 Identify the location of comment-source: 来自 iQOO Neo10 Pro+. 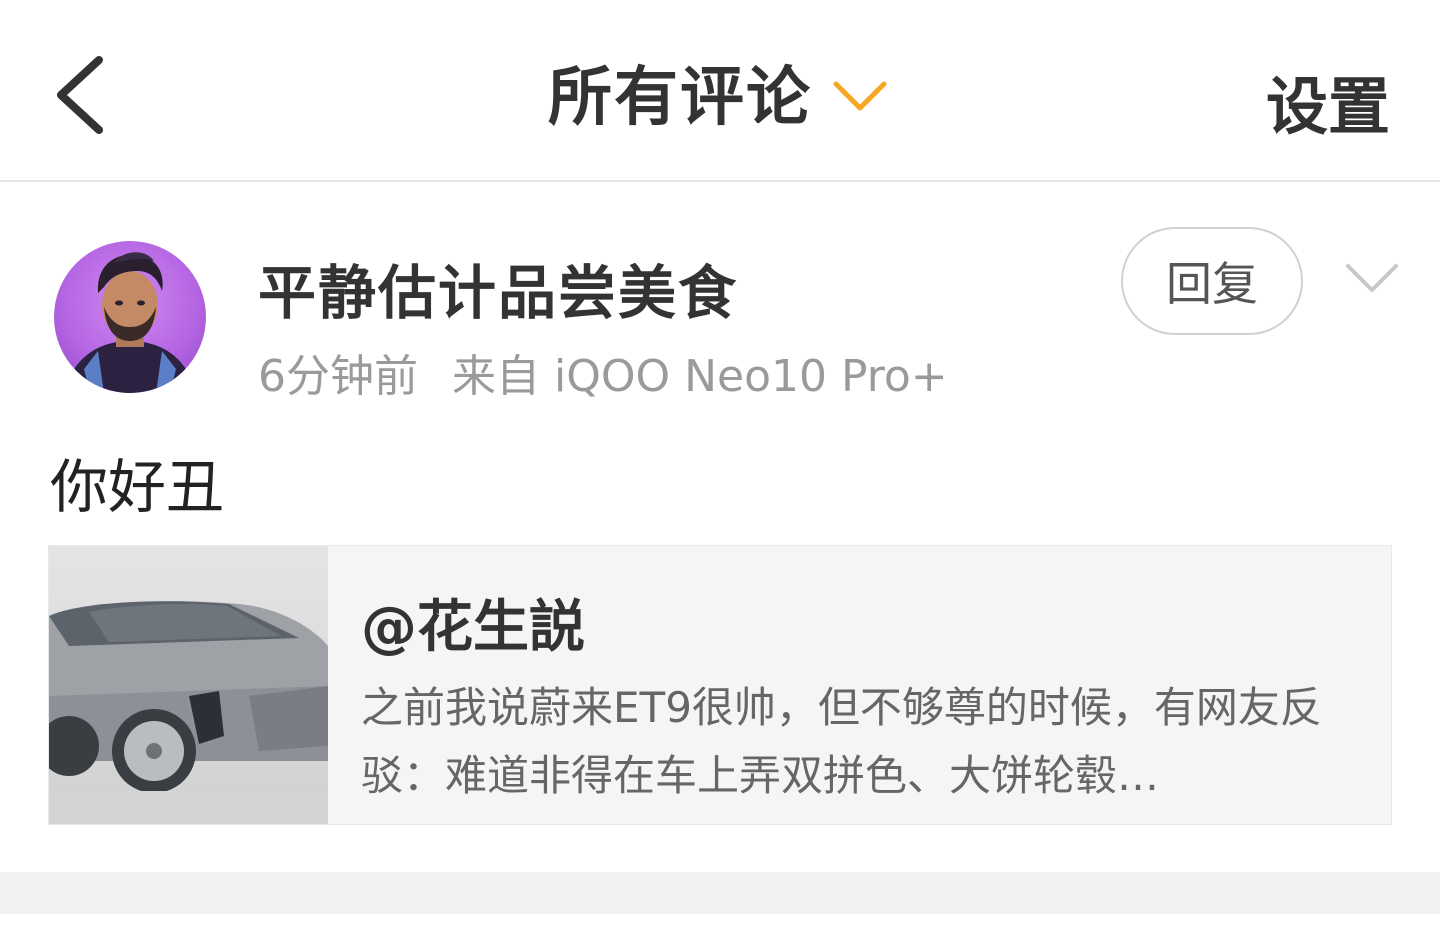
(700, 376).